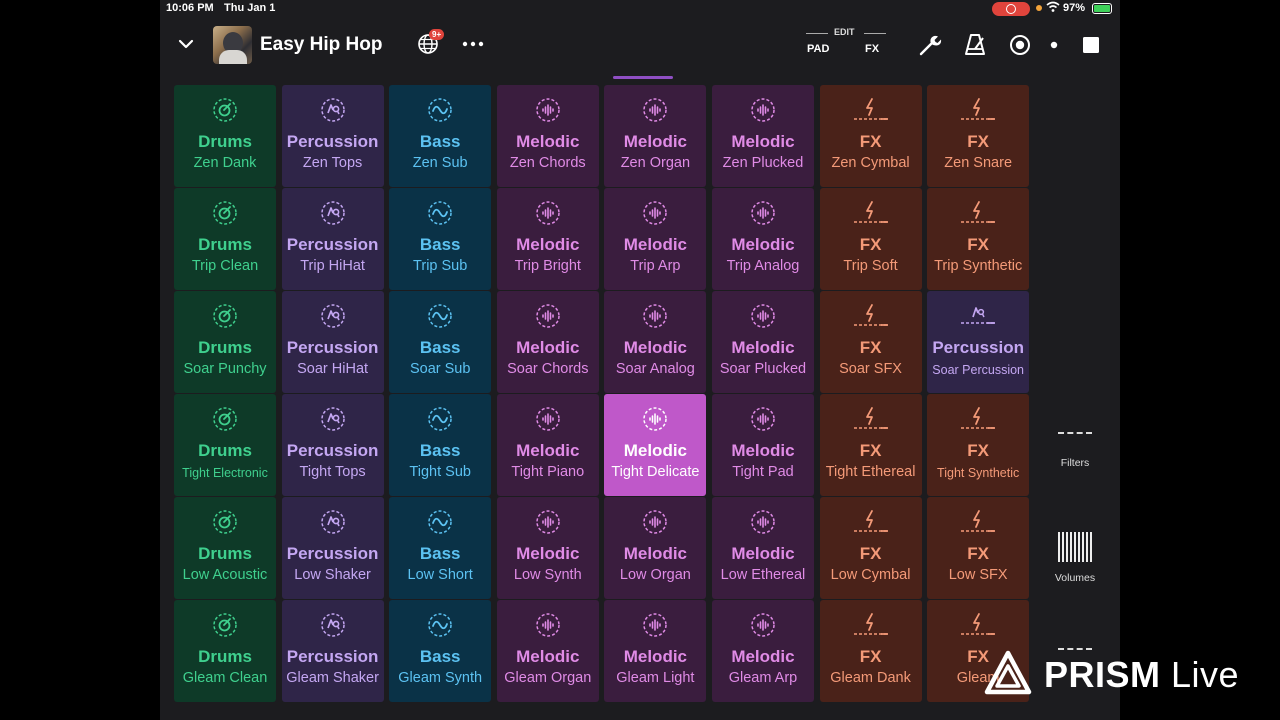  What do you see at coordinates (186, 44) in the screenshot?
I see `chevron-down-icon` at bounding box center [186, 44].